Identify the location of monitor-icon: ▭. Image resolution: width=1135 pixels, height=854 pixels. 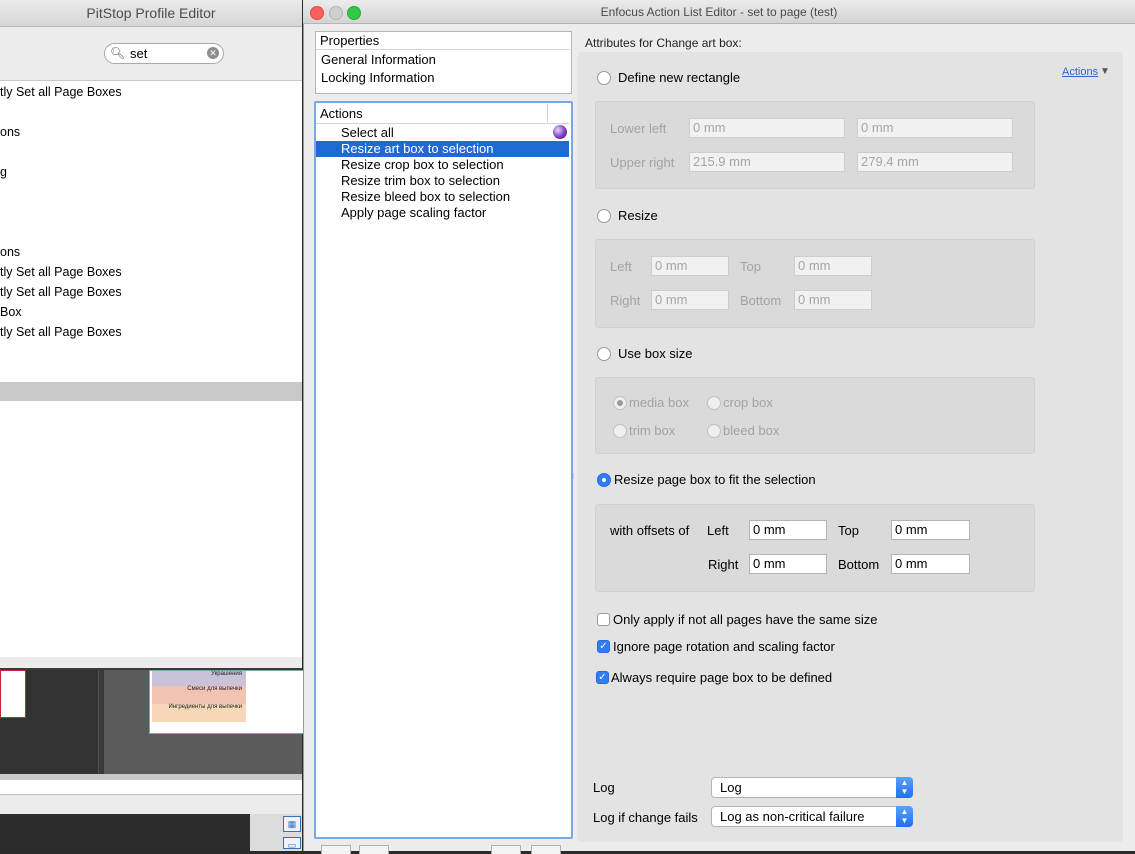
(292, 843).